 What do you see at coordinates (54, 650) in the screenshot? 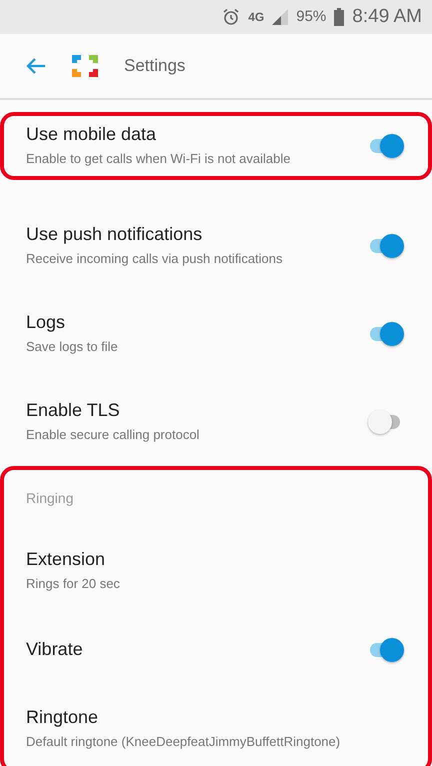
I see `setting-title: Vibrate` at bounding box center [54, 650].